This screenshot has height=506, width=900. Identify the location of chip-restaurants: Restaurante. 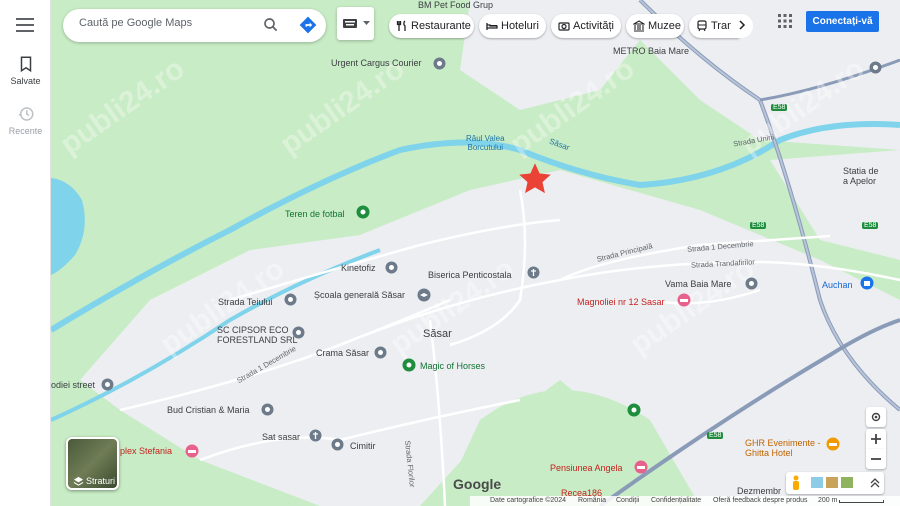
(431, 26).